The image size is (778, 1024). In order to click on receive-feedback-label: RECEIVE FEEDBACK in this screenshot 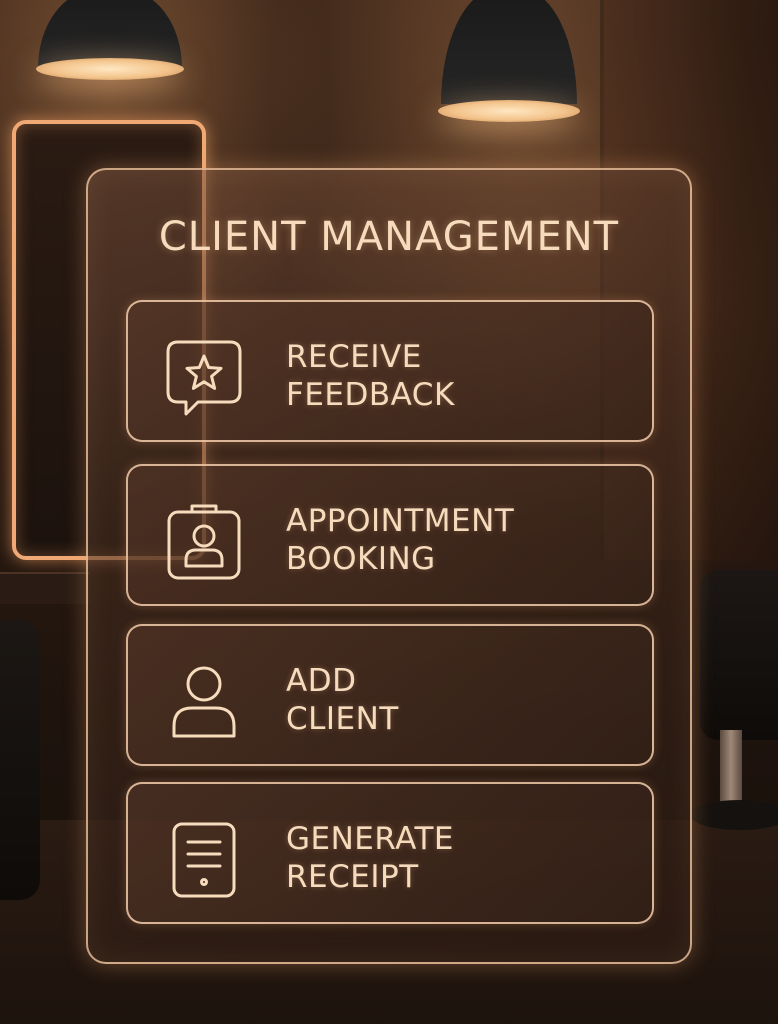, I will do `click(456, 376)`.